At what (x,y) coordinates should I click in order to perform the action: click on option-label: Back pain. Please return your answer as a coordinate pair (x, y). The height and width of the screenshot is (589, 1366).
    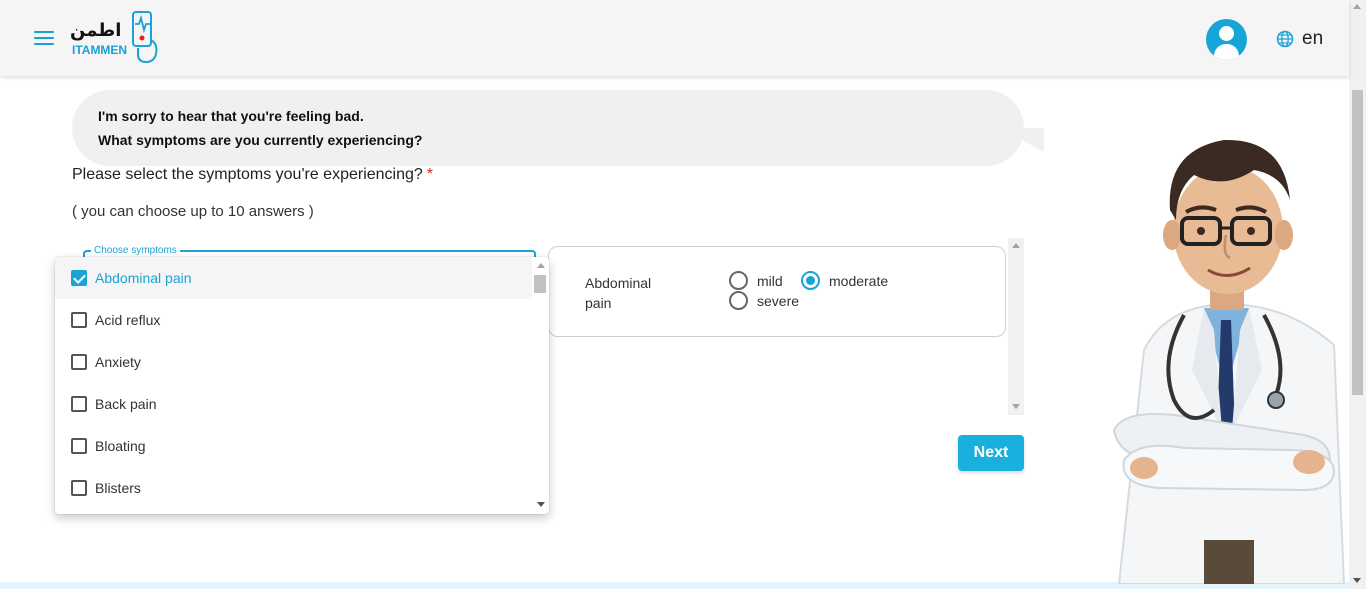
    Looking at the image, I should click on (126, 404).